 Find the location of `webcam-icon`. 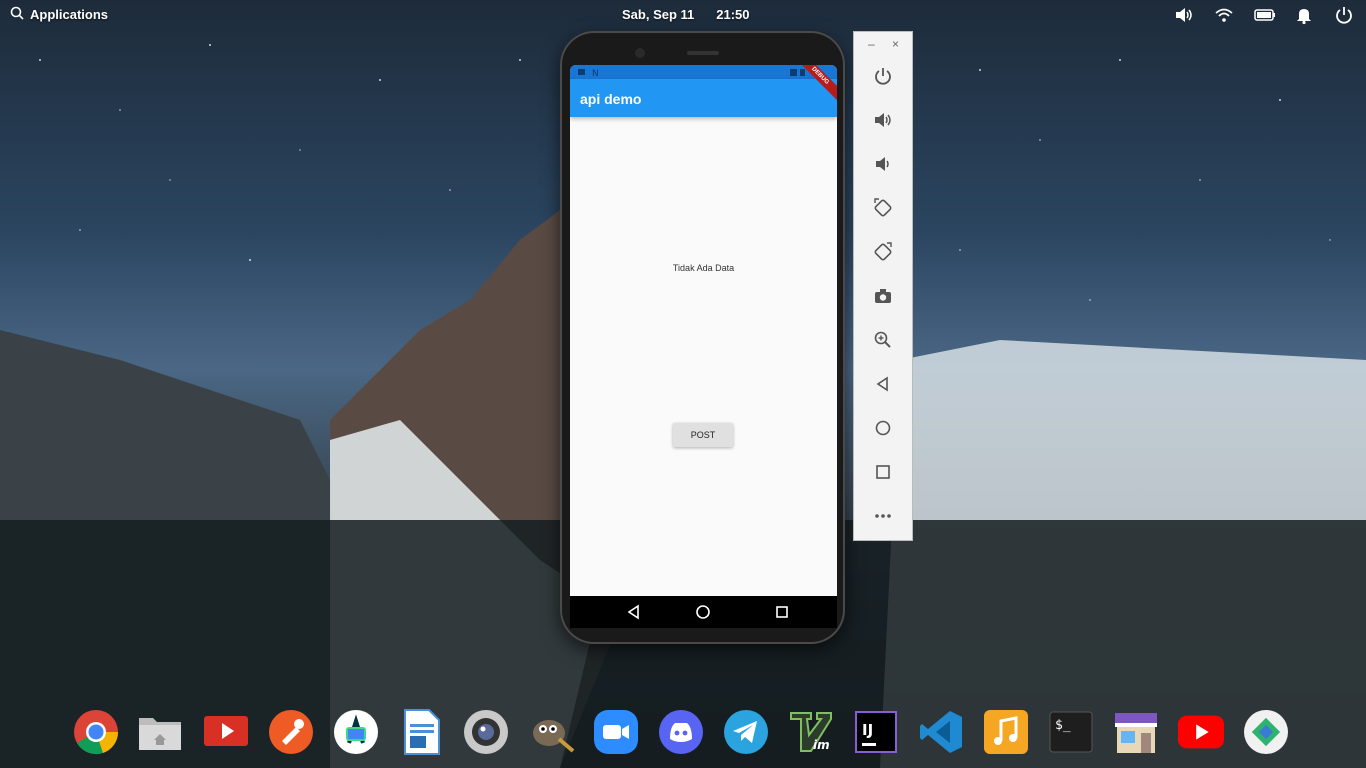

webcam-icon is located at coordinates (486, 732).